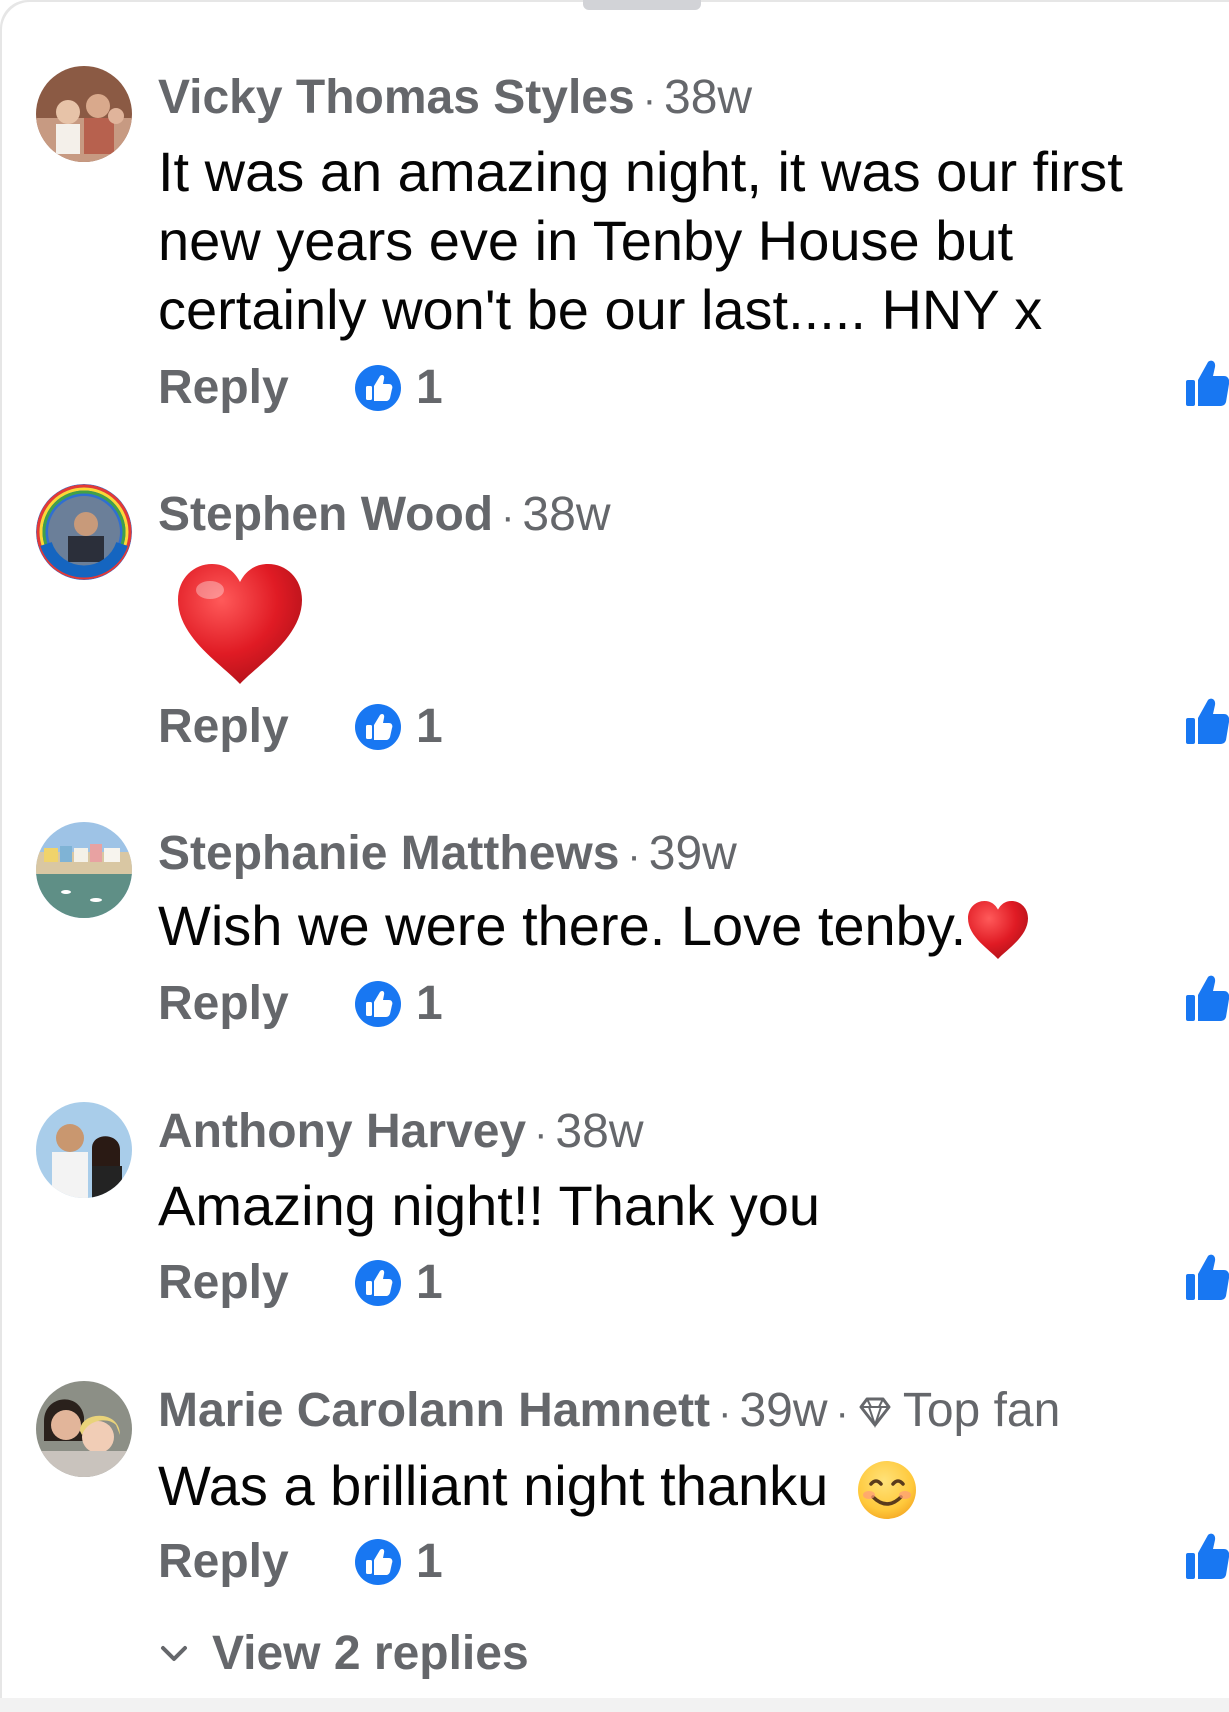 Image resolution: width=1229 pixels, height=1712 pixels. What do you see at coordinates (174, 1653) in the screenshot?
I see `chevron-down-icon` at bounding box center [174, 1653].